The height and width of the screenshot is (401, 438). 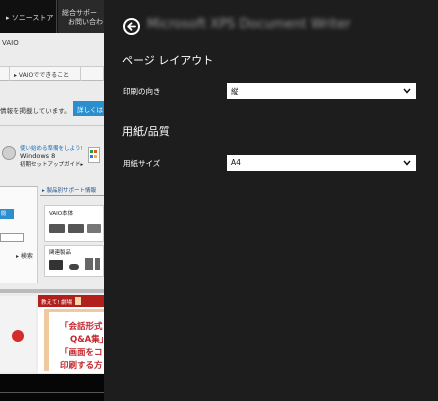 I want to click on vaio-breadcrumb: VAIO, so click(x=10, y=43).